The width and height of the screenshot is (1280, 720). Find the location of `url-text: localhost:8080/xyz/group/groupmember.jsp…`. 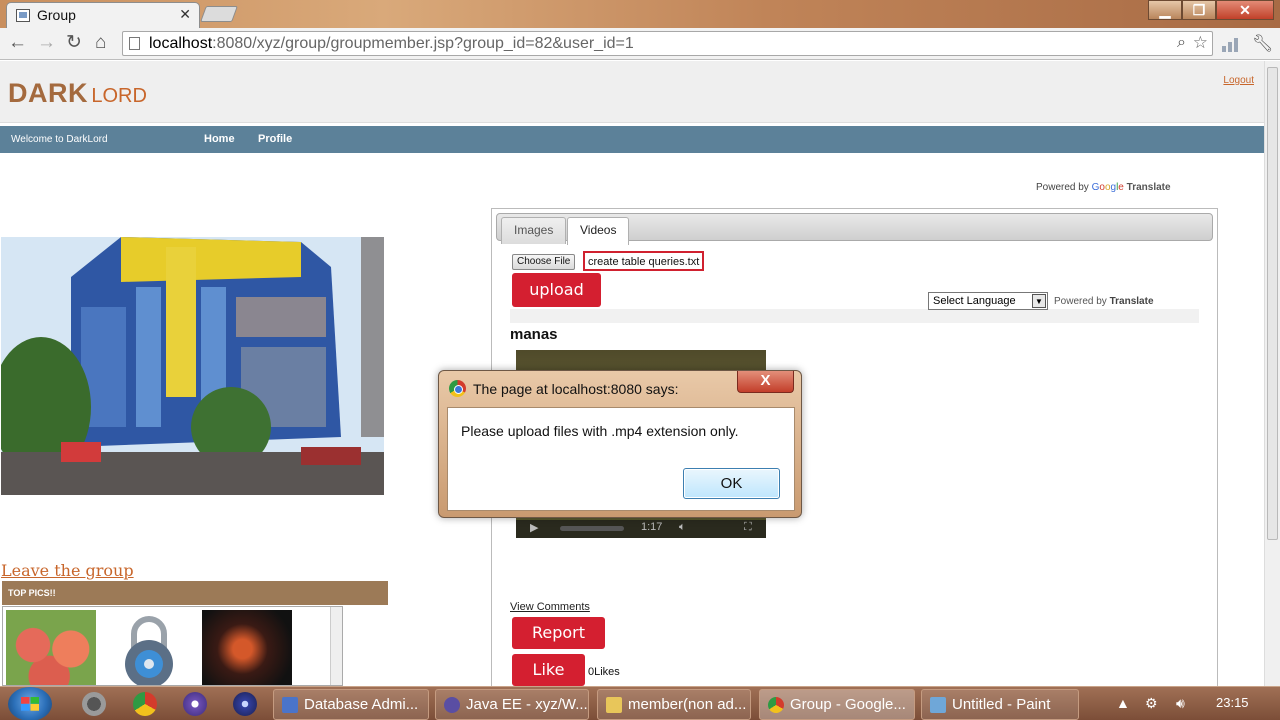

url-text: localhost:8080/xyz/group/groupmember.jsp… is located at coordinates (391, 43).